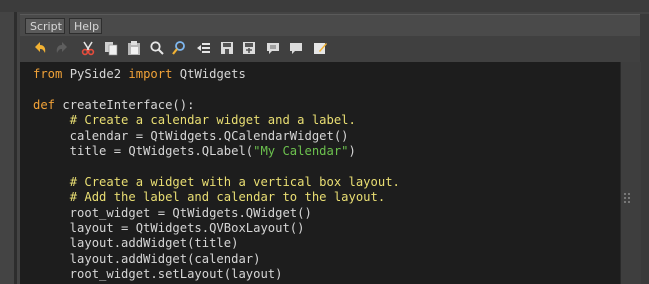 The image size is (649, 284). Describe the element at coordinates (157, 48) in the screenshot. I see `find-icon` at that location.